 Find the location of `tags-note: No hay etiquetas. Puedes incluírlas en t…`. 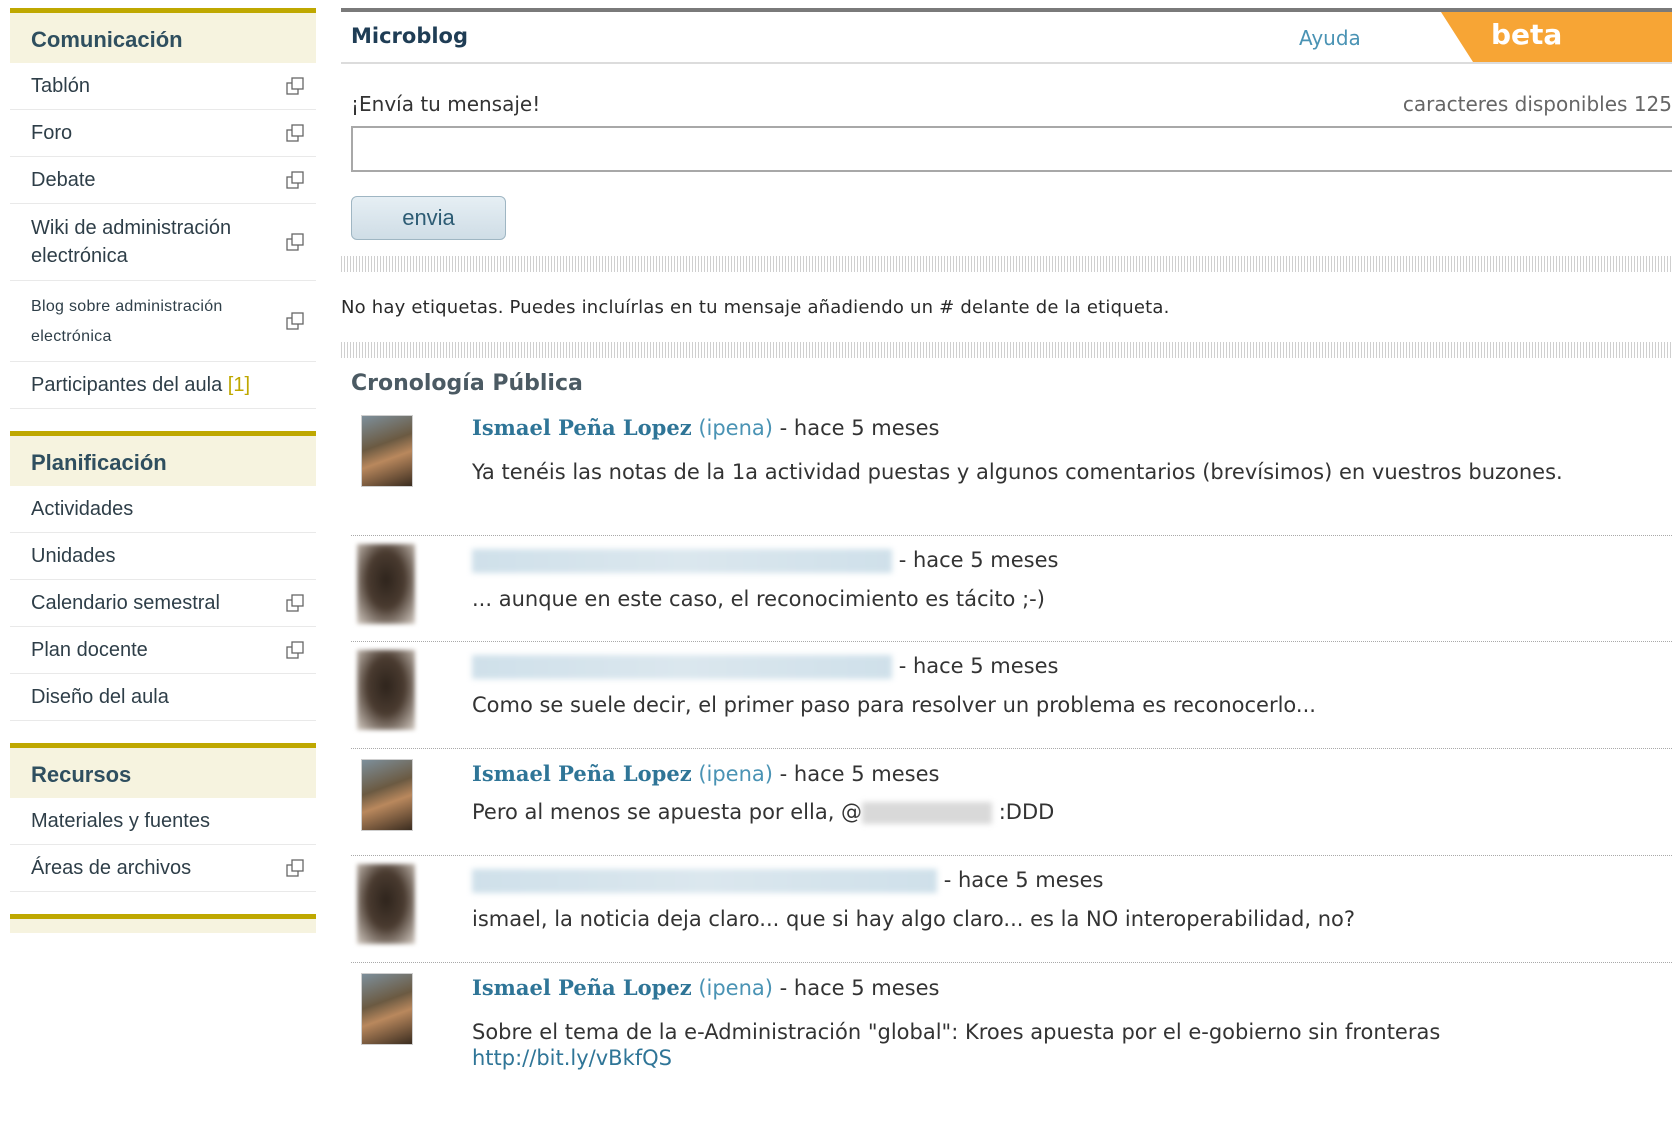

tags-note: No hay etiquetas. Puedes incluírlas en t… is located at coordinates (755, 307).